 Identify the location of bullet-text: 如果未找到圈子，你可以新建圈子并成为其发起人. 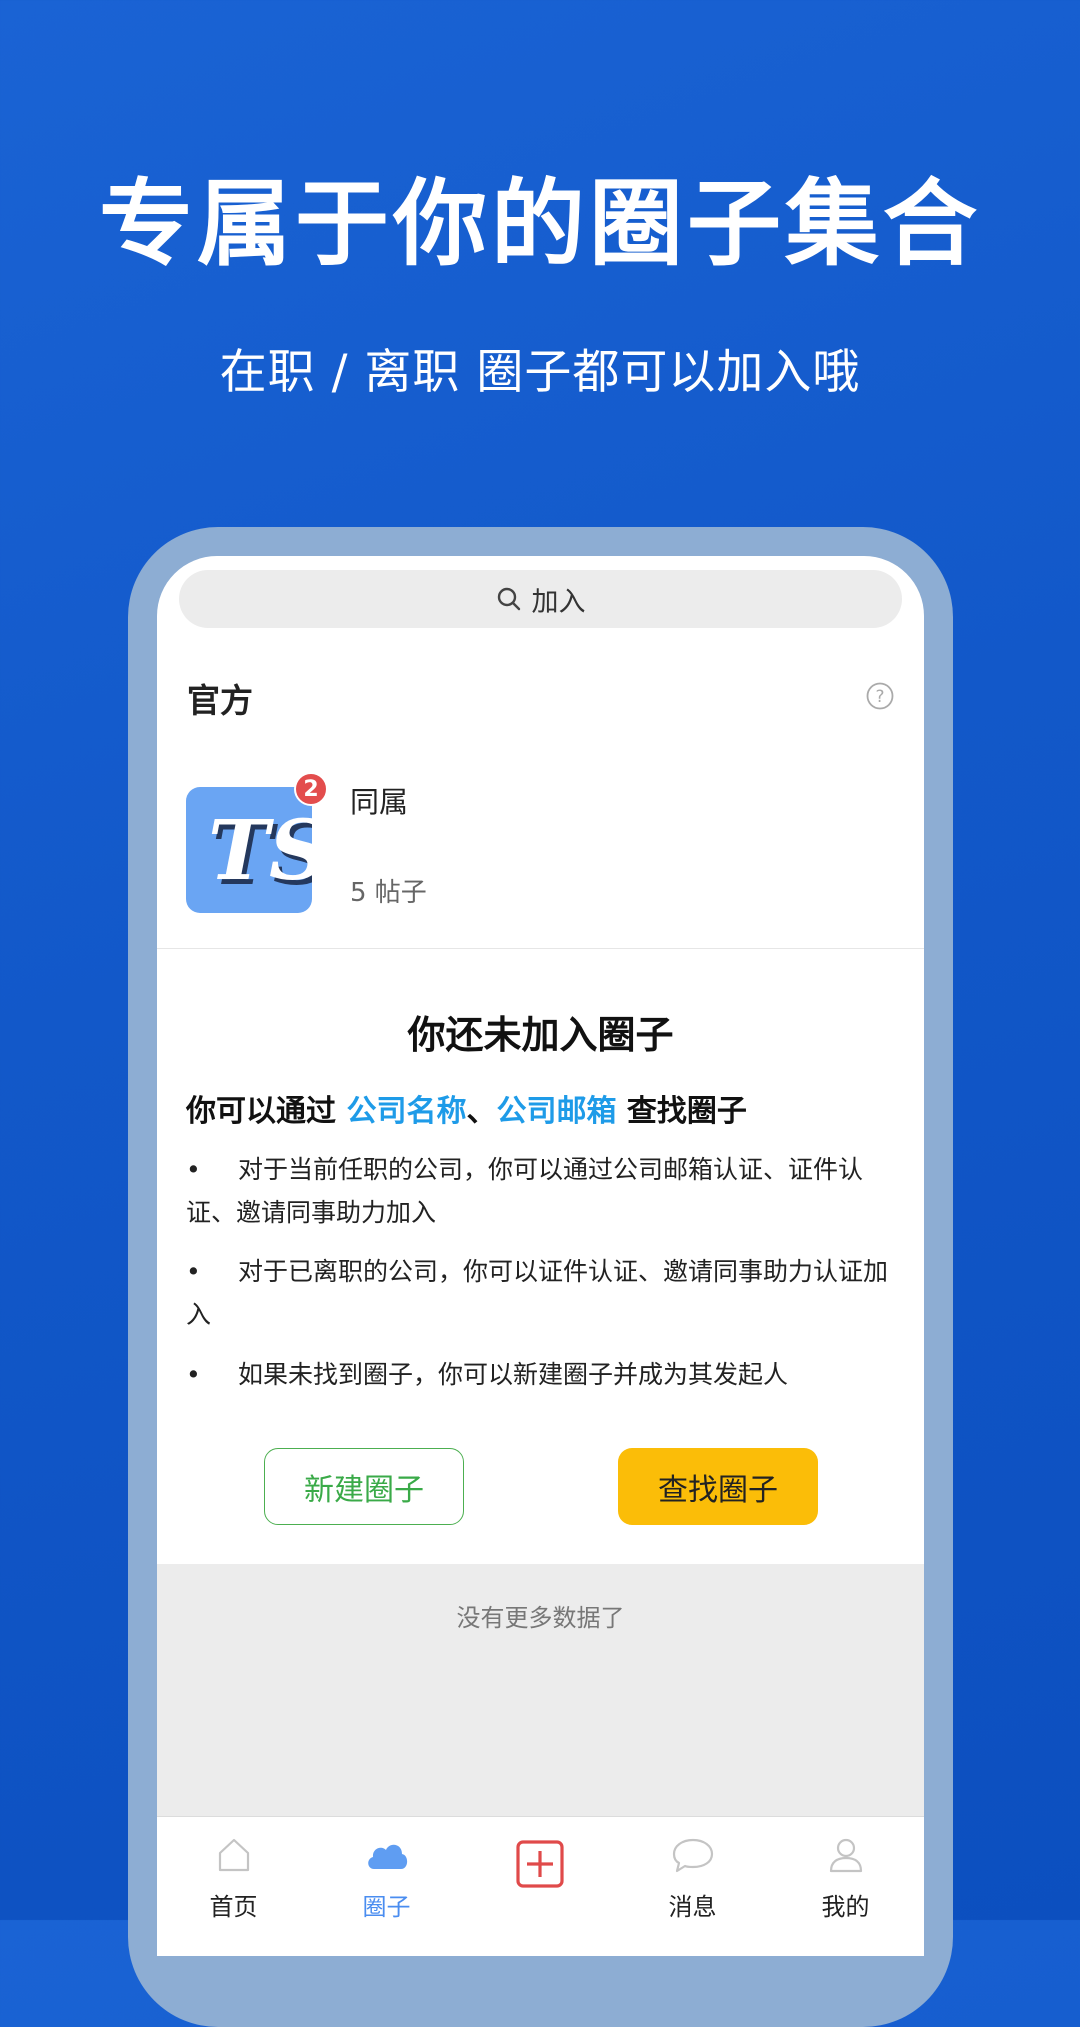
(513, 1374).